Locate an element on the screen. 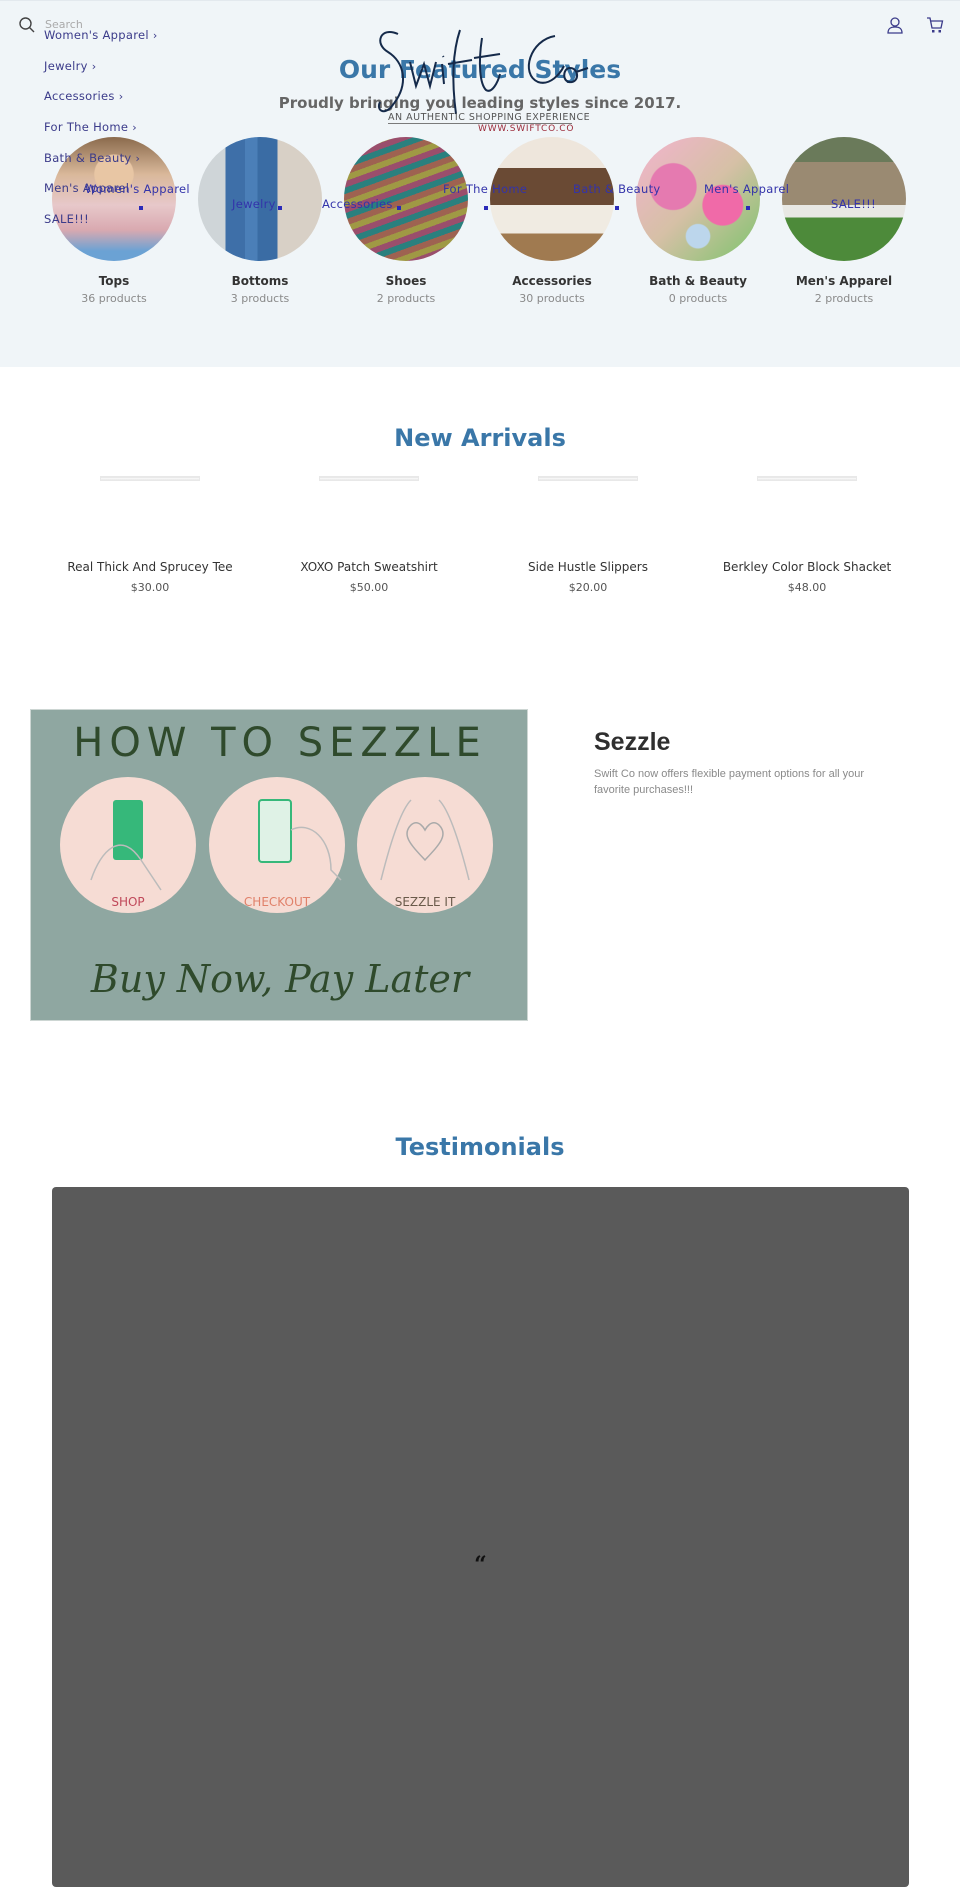 The height and width of the screenshot is (1887, 960). swift-co-logo-icon is located at coordinates (483, 72).